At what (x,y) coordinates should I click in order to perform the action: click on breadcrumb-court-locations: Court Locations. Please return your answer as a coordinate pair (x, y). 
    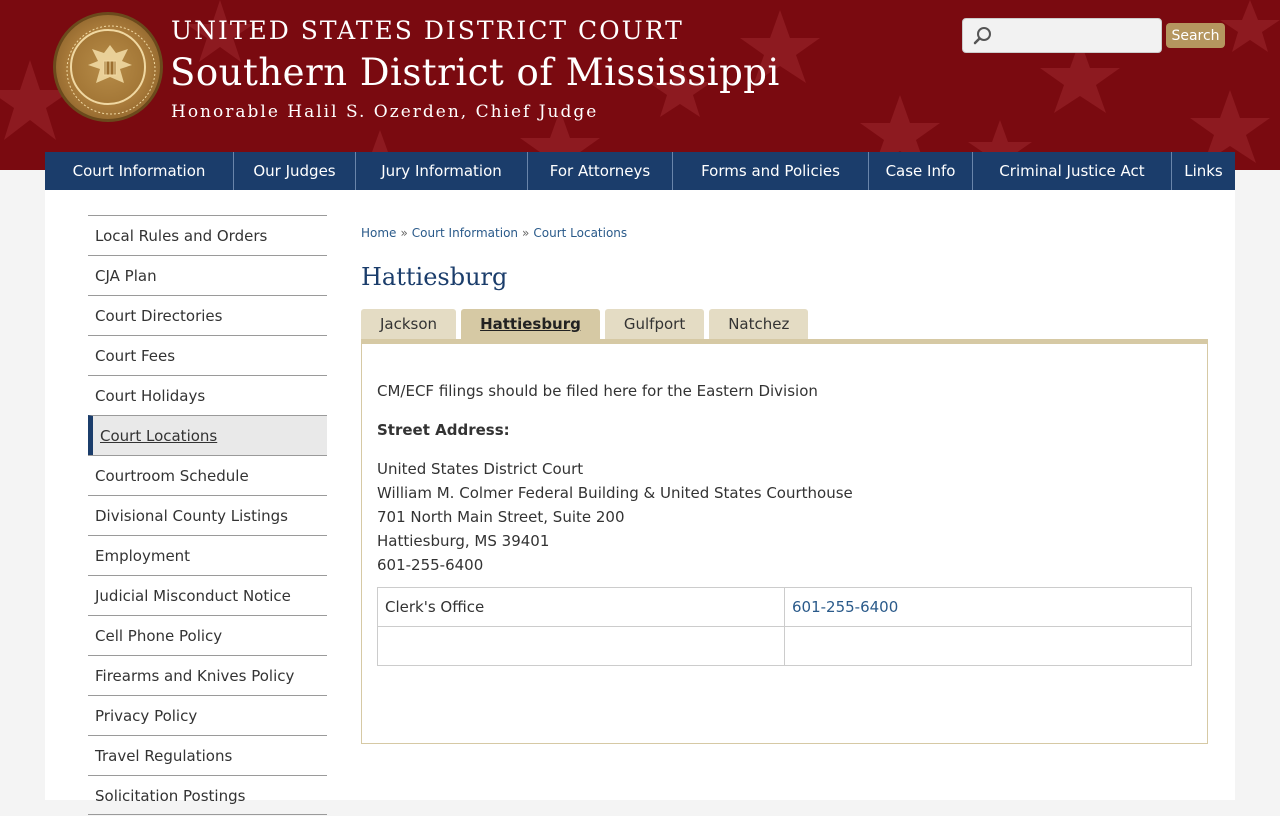
    Looking at the image, I should click on (580, 233).